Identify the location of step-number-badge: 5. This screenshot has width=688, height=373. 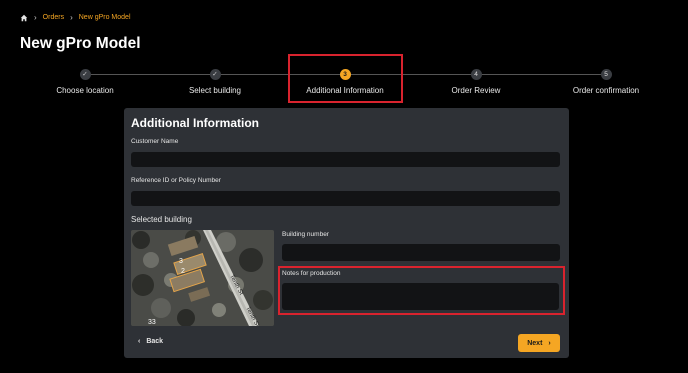
(606, 74).